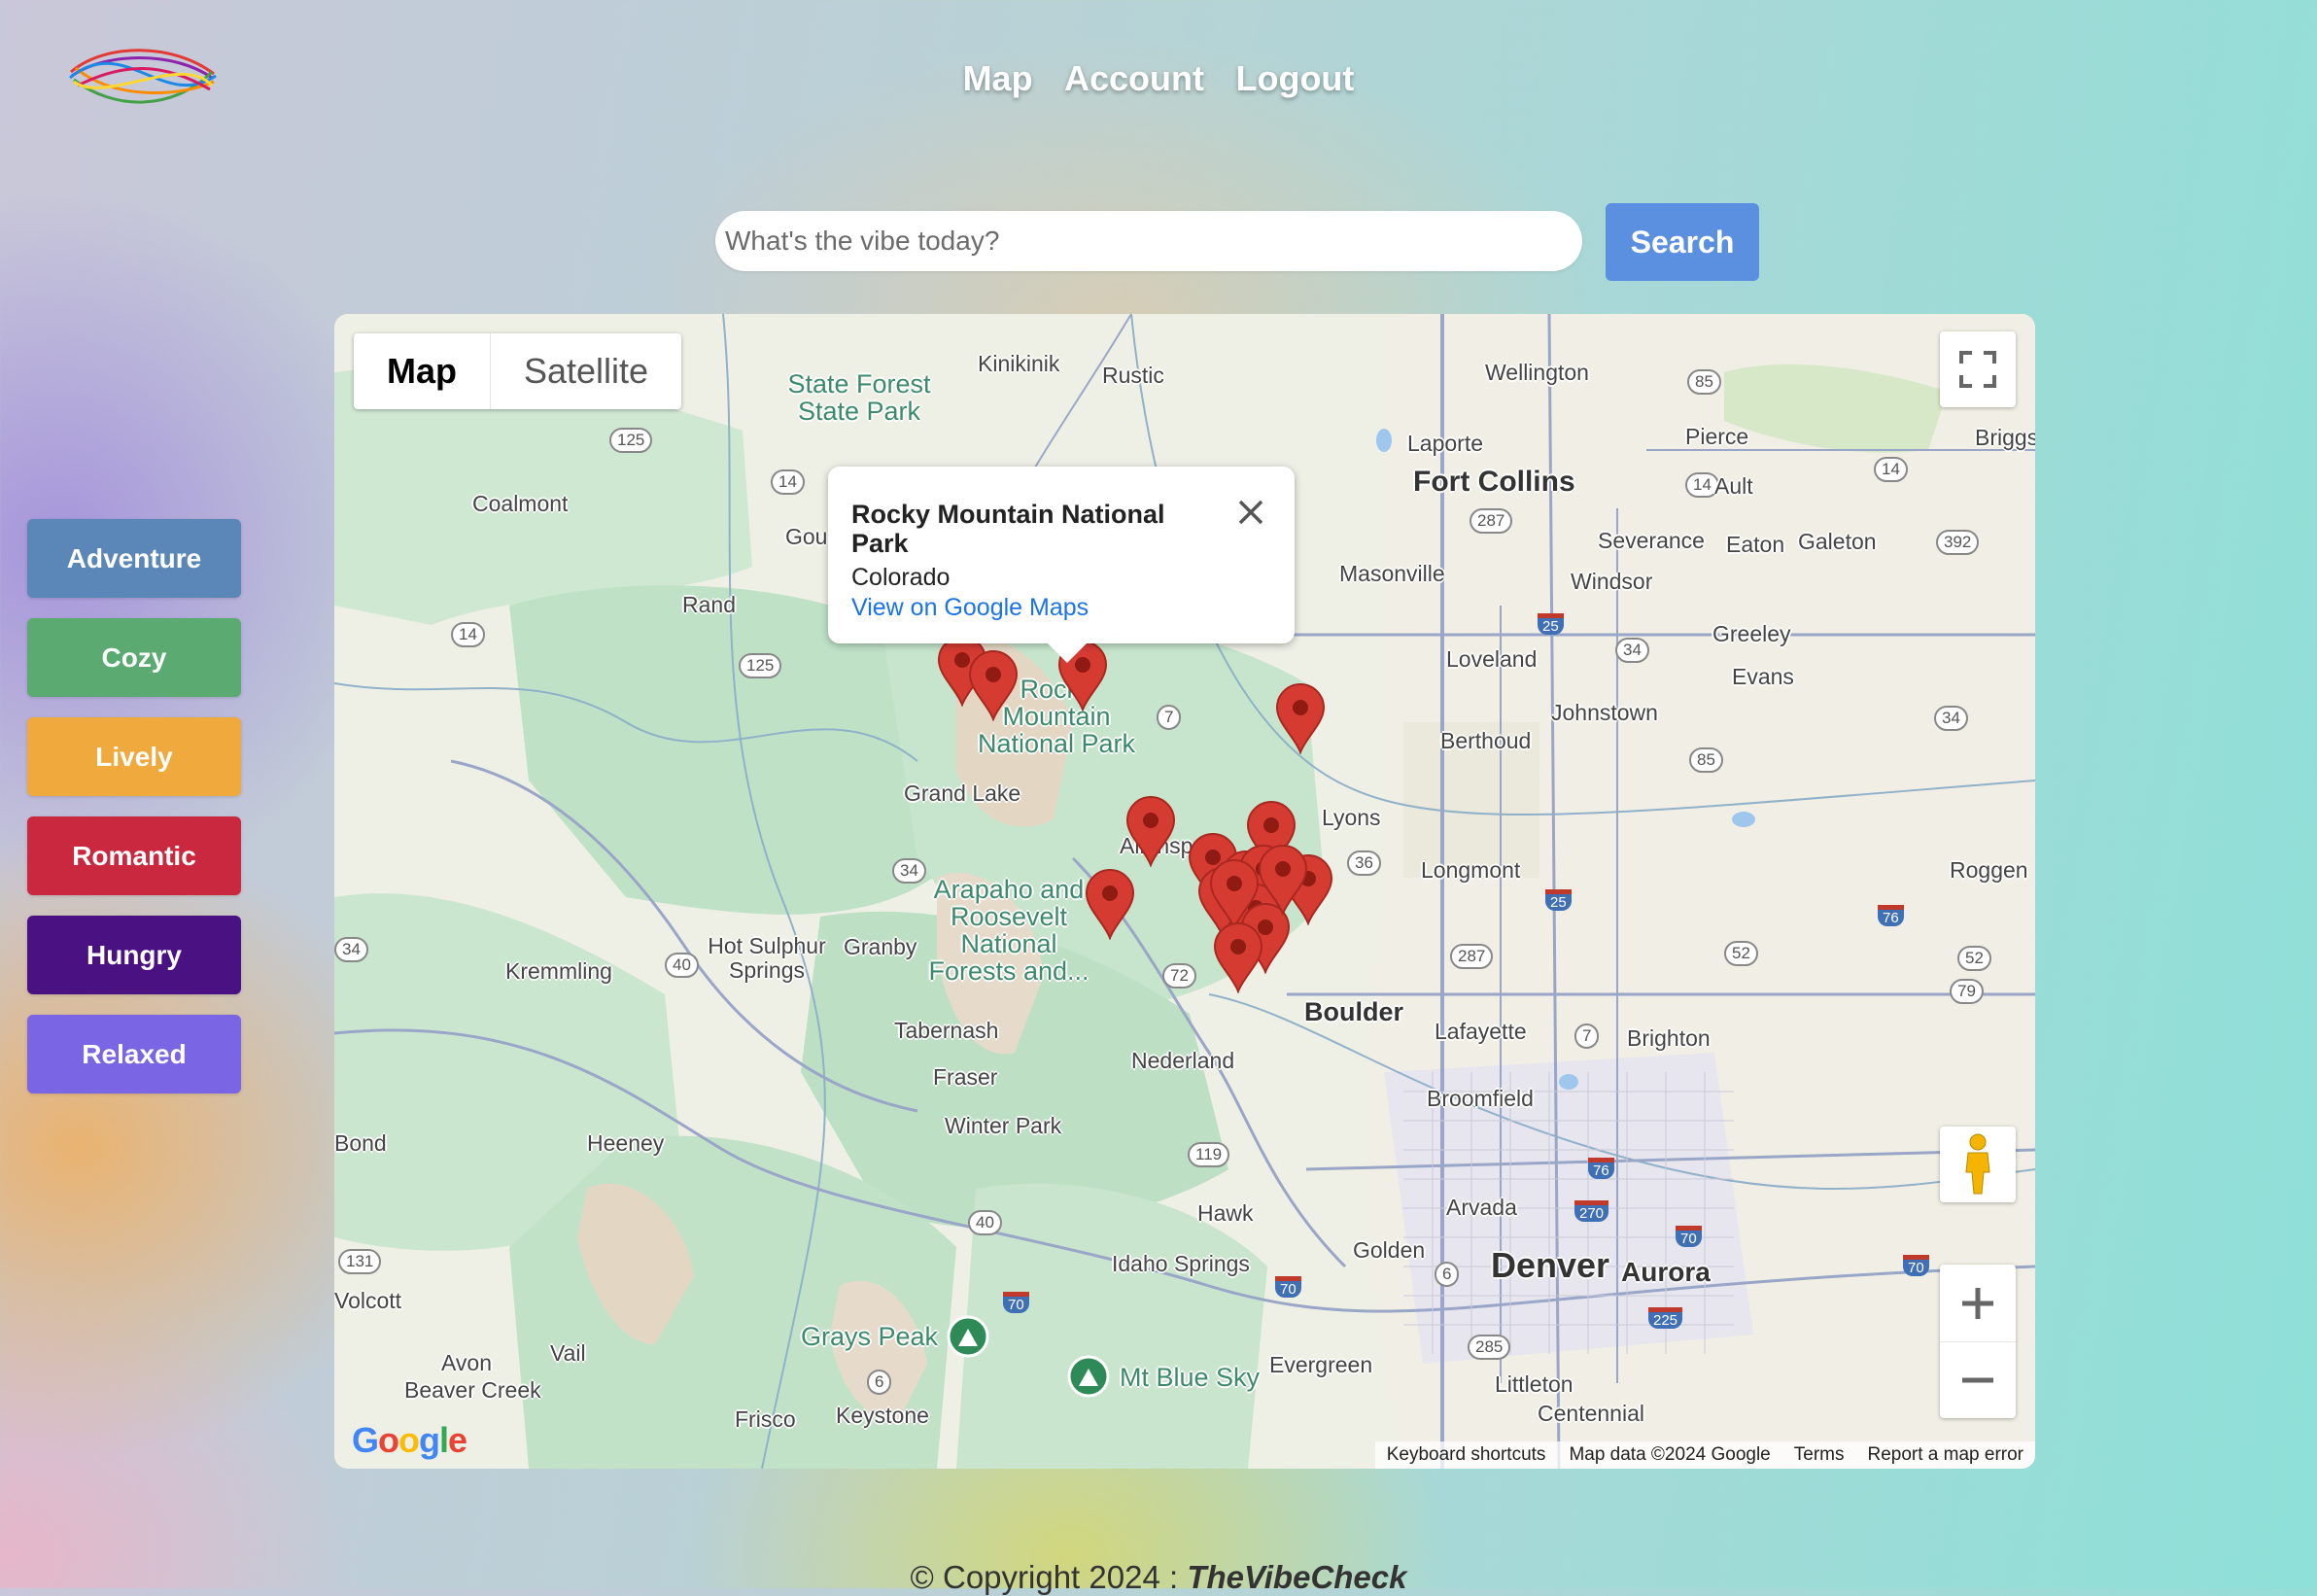 The image size is (2317, 1596). What do you see at coordinates (1351, 817) in the screenshot?
I see `map-label-town: Lyons` at bounding box center [1351, 817].